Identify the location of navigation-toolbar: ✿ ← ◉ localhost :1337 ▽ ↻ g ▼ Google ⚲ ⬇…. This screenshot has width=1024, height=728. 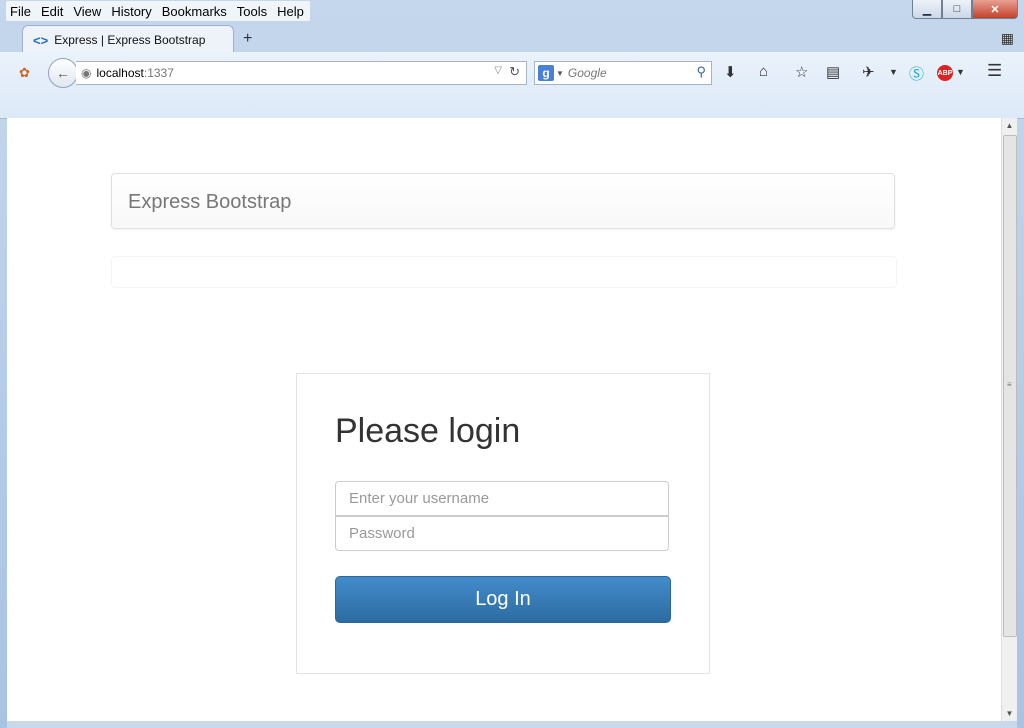
(512, 85).